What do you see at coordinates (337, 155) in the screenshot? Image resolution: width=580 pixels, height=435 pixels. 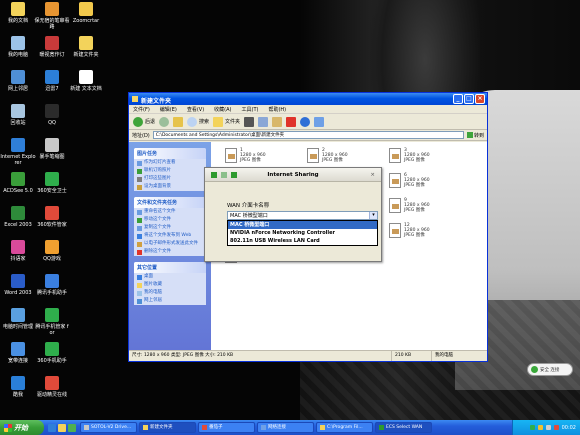 I see `file-item: 2 1280 x 960 JPEG 图像` at bounding box center [337, 155].